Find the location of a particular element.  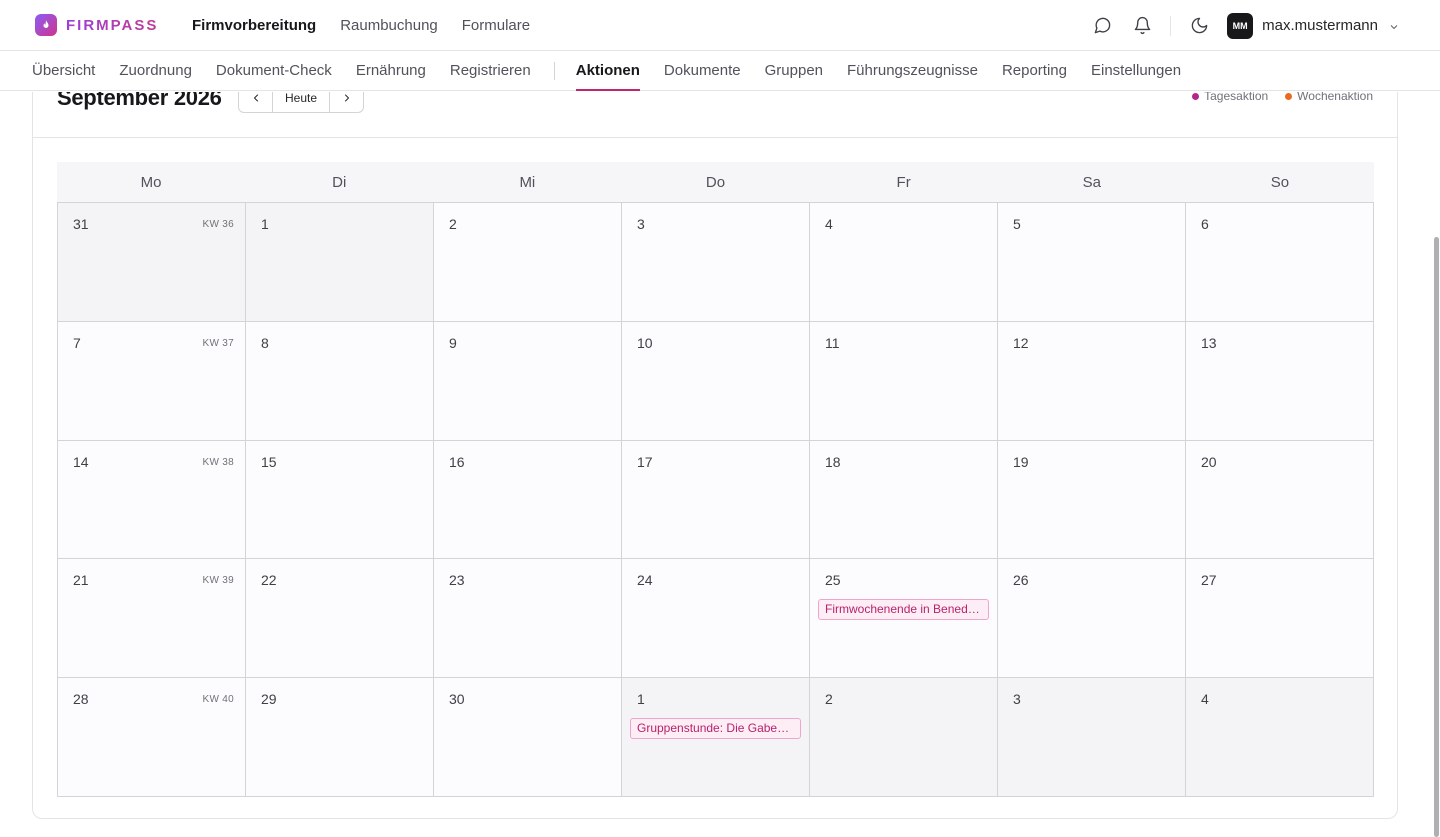

day-cell: 1 is located at coordinates (340, 262).